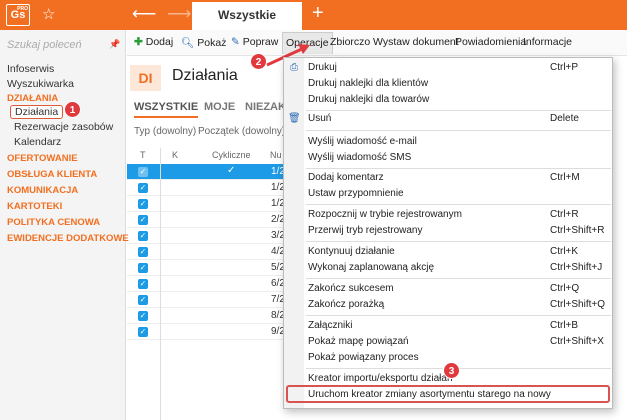 This screenshot has width=627, height=420. What do you see at coordinates (318, 13) in the screenshot?
I see `new-tab-icon: +` at bounding box center [318, 13].